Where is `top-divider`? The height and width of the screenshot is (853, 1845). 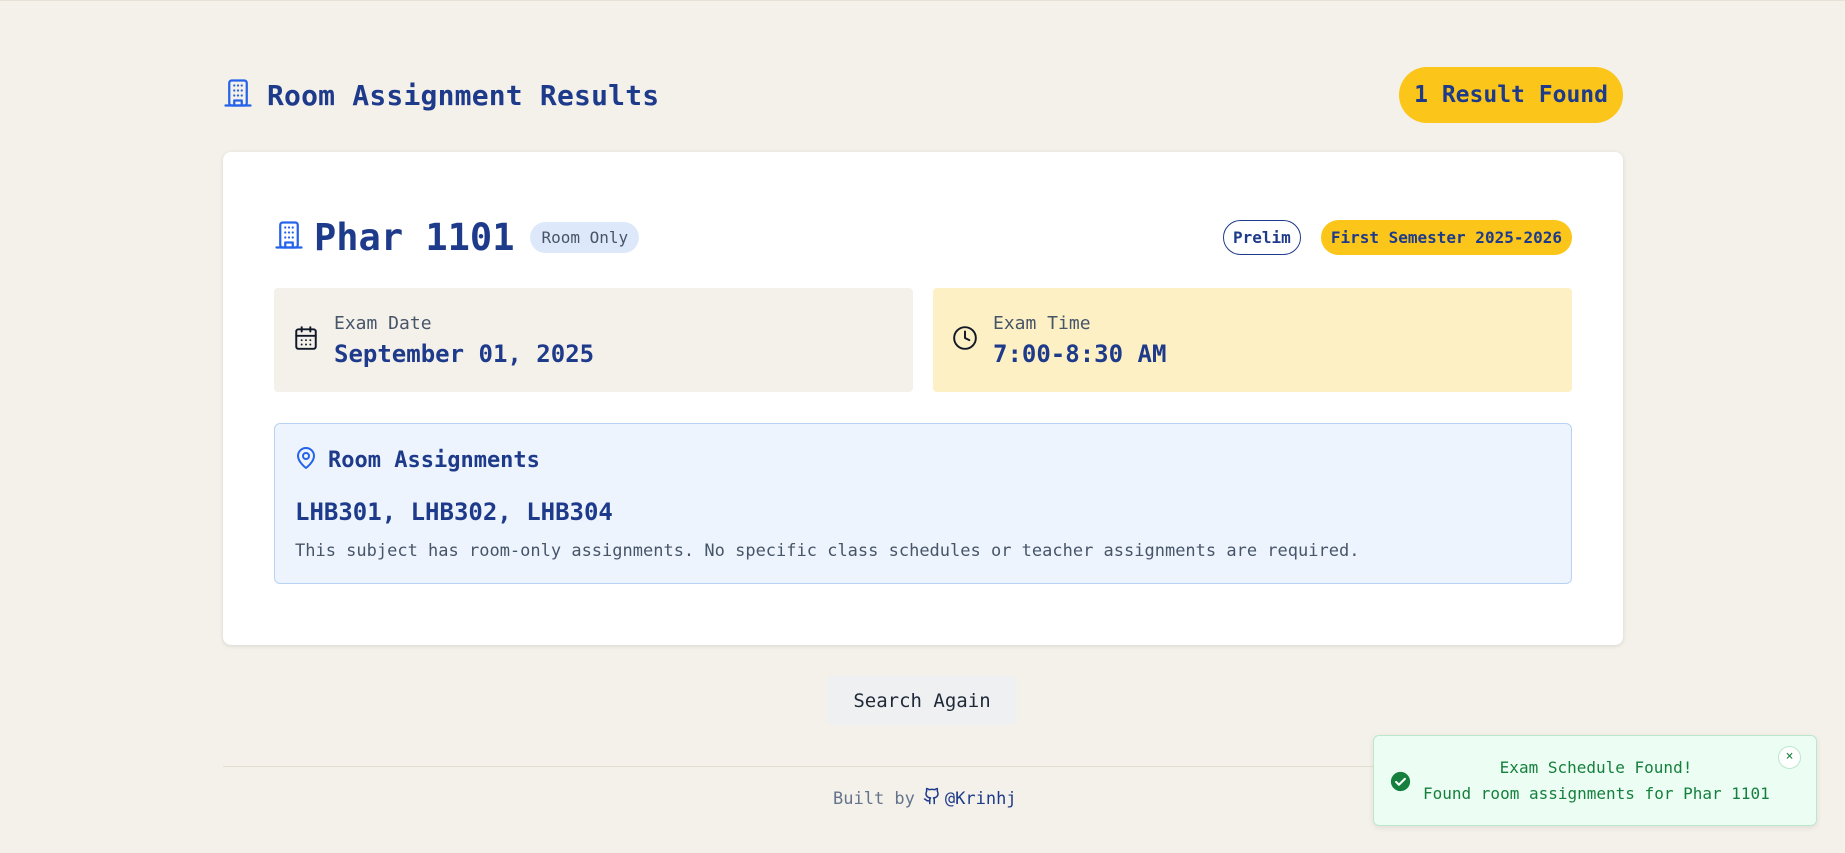
top-divider is located at coordinates (922, 0).